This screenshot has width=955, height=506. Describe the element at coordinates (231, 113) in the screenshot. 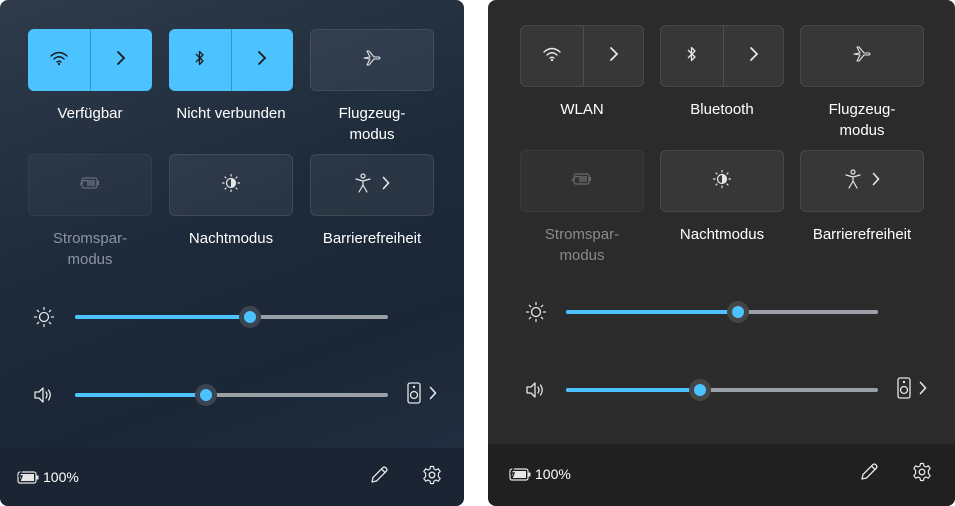

I see `bluetooth-label: Nicht verbunden` at that location.